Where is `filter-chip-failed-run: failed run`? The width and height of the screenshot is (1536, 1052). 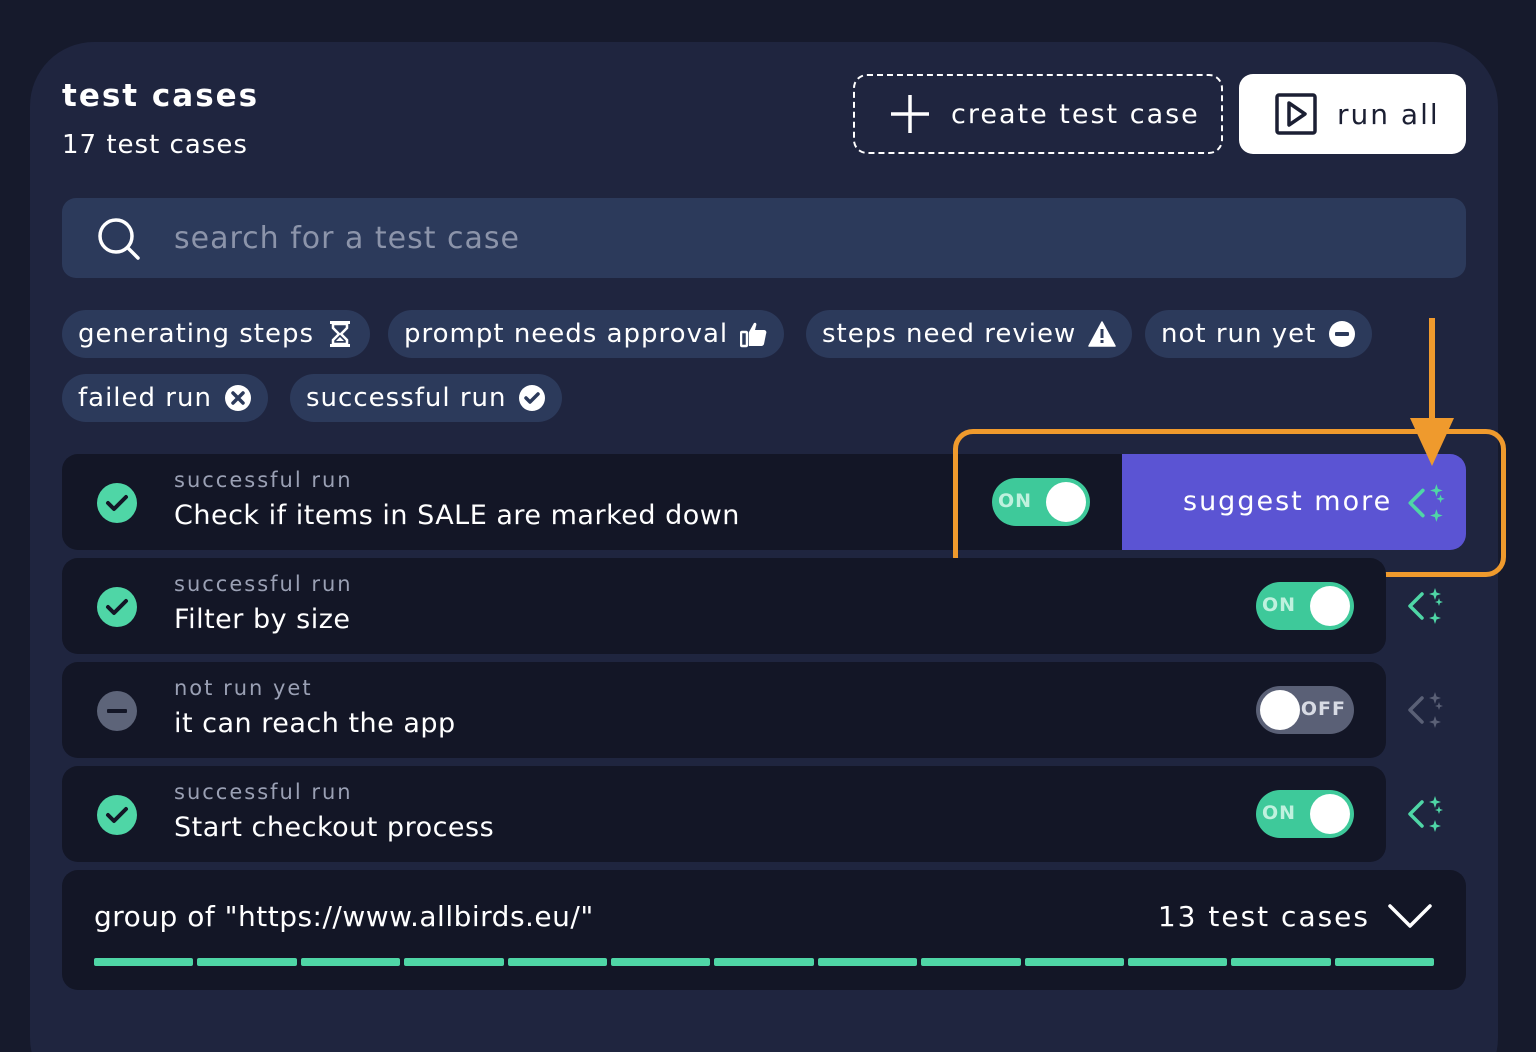
filter-chip-failed-run: failed run is located at coordinates (165, 398).